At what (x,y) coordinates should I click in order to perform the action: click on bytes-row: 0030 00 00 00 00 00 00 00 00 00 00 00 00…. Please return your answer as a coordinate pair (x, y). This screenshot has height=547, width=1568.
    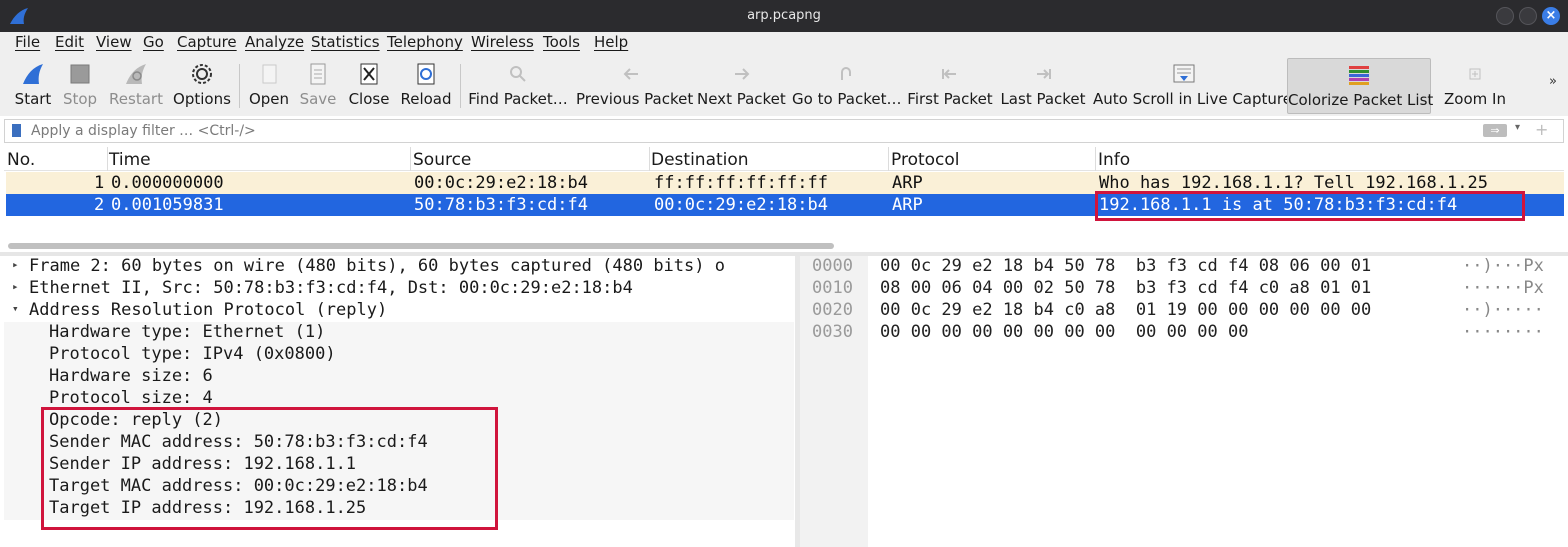
    Looking at the image, I should click on (1184, 333).